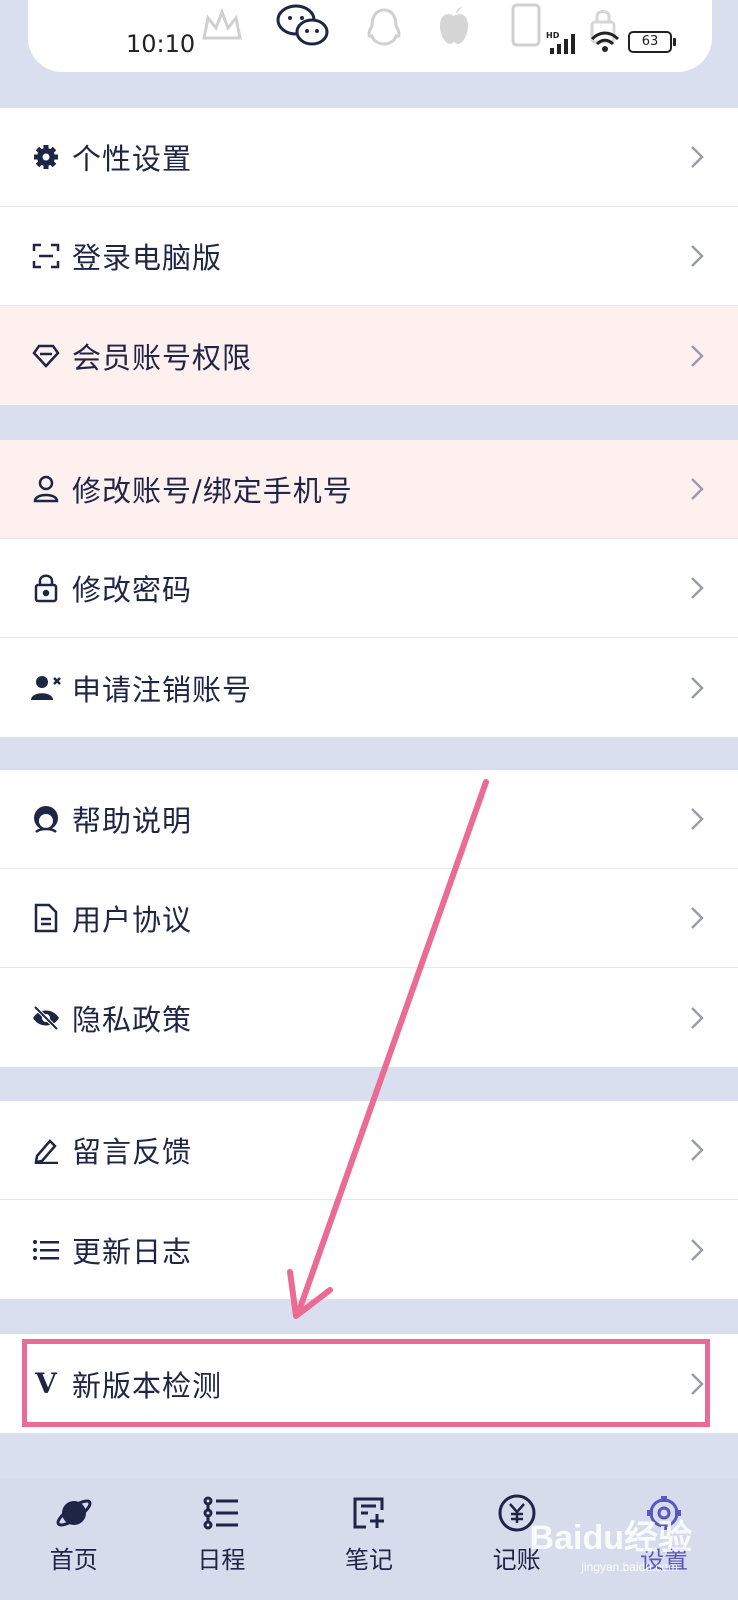  I want to click on row-label: 帮助说明, so click(132, 821).